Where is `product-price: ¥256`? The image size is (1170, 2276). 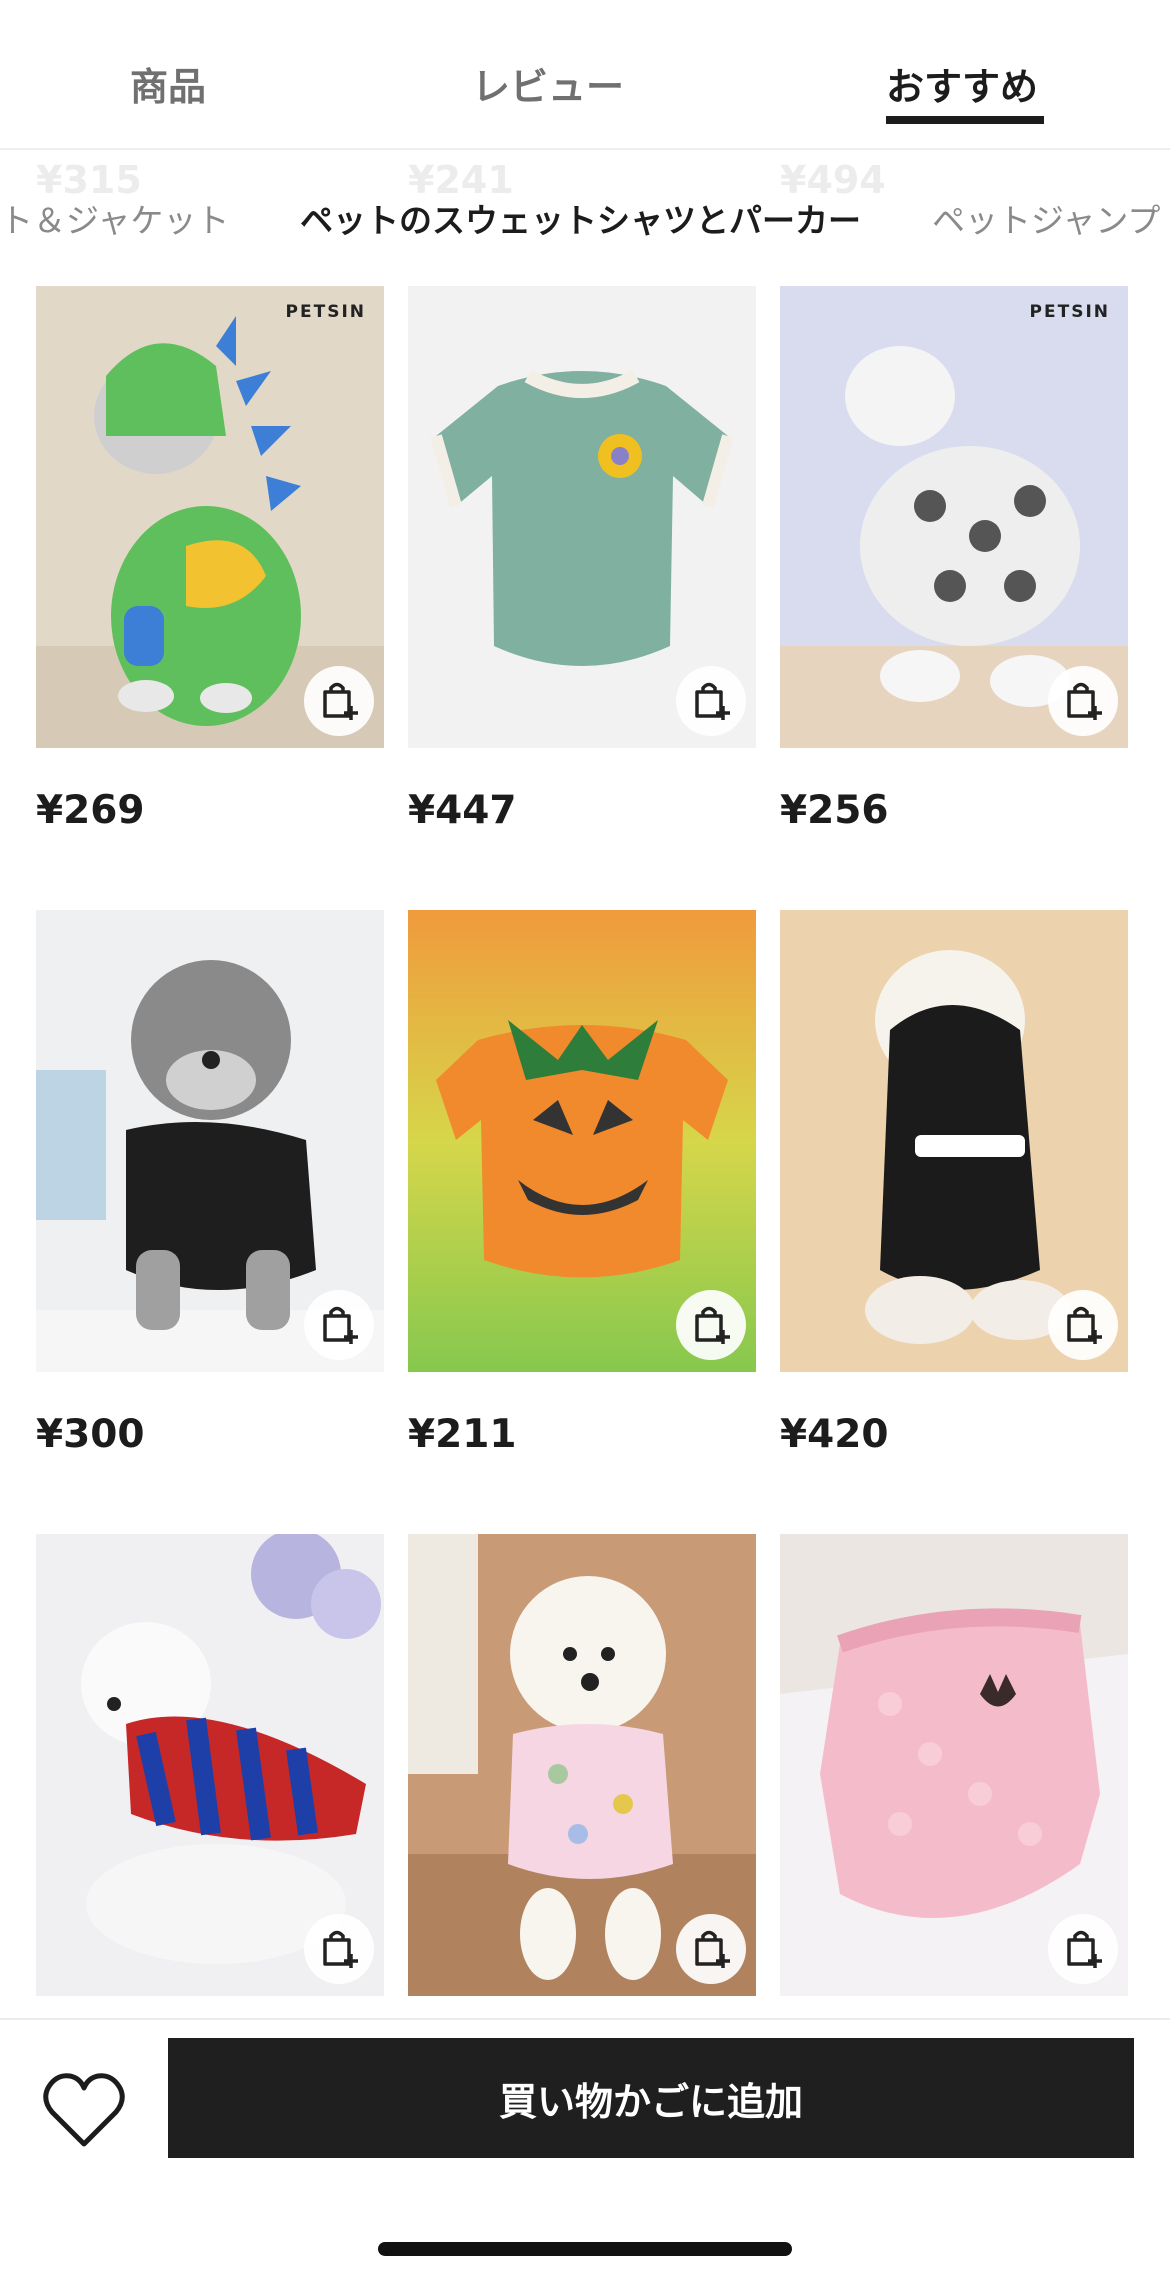
product-price: ¥256 is located at coordinates (834, 810).